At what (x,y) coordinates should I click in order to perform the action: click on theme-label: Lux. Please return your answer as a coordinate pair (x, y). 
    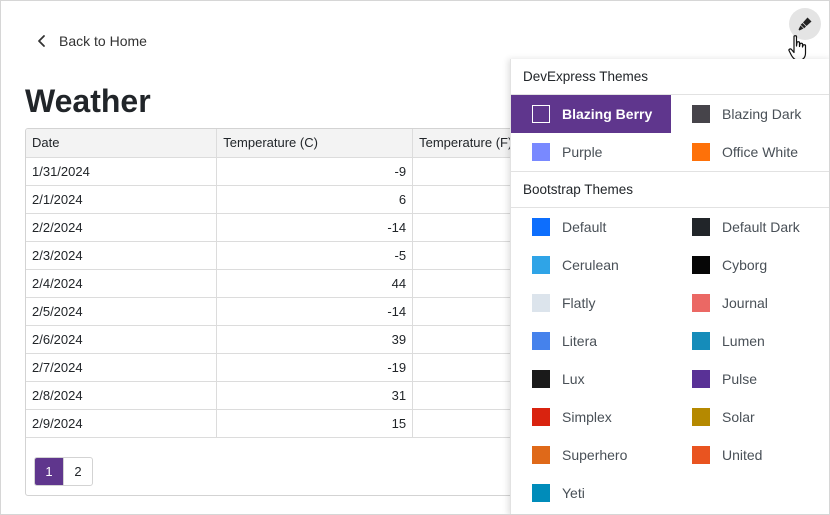
    Looking at the image, I should click on (573, 379).